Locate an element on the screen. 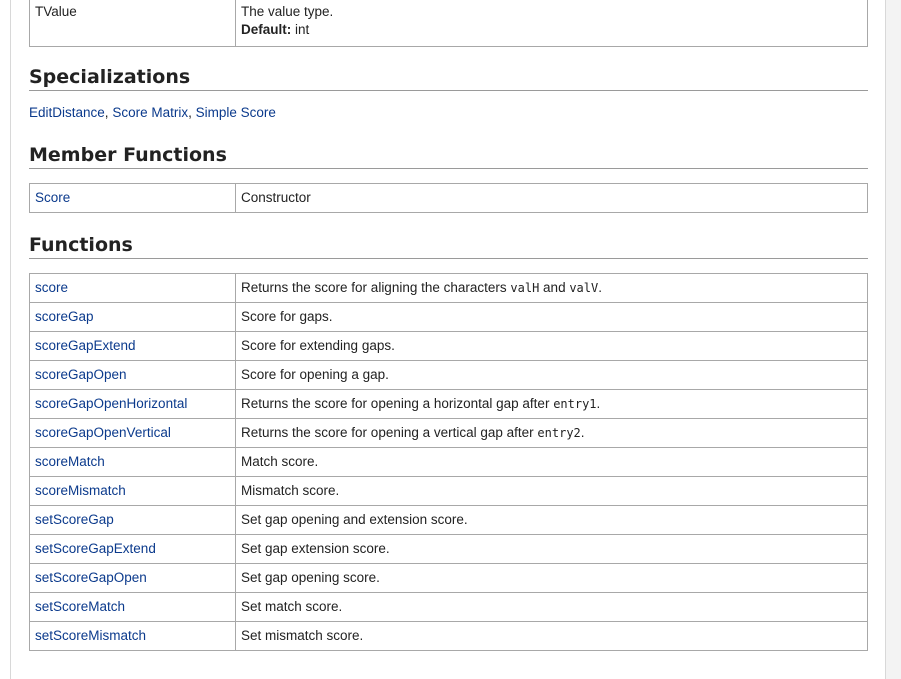 The height and width of the screenshot is (679, 901). function-name-cell: scoreGapExtend is located at coordinates (132, 346).